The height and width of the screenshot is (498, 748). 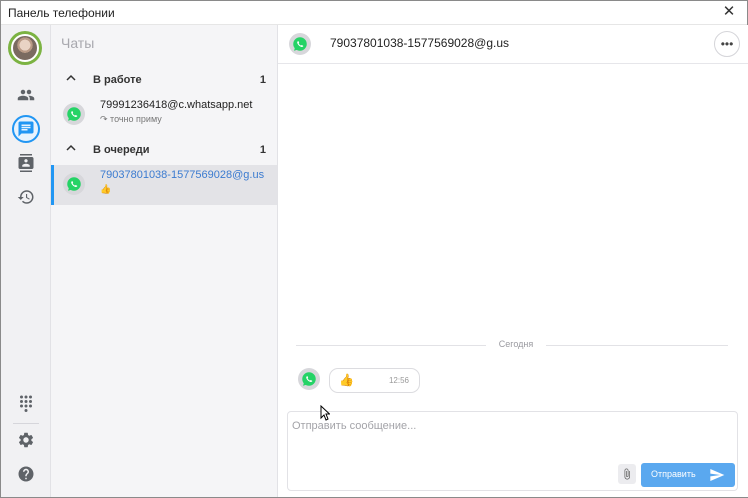 I want to click on dialpad-button, so click(x=26, y=403).